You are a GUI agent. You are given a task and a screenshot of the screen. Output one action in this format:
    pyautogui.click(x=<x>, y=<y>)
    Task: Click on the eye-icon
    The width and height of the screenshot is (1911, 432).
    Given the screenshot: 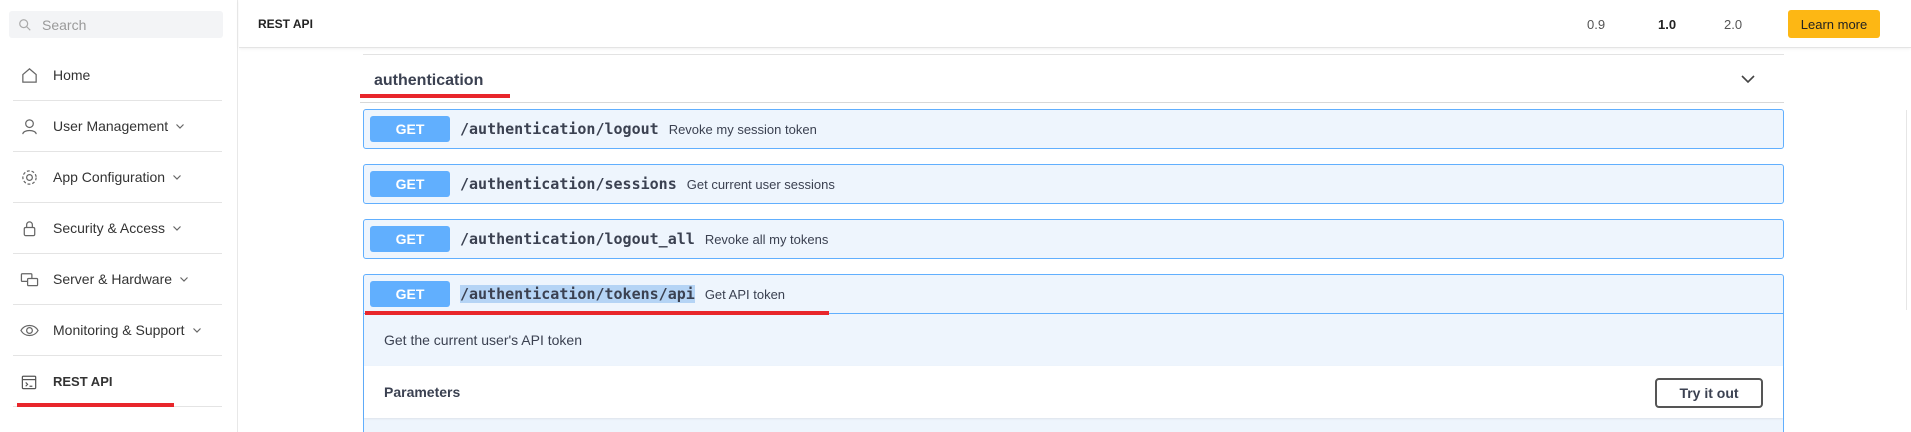 What is the action you would take?
    pyautogui.click(x=29, y=330)
    